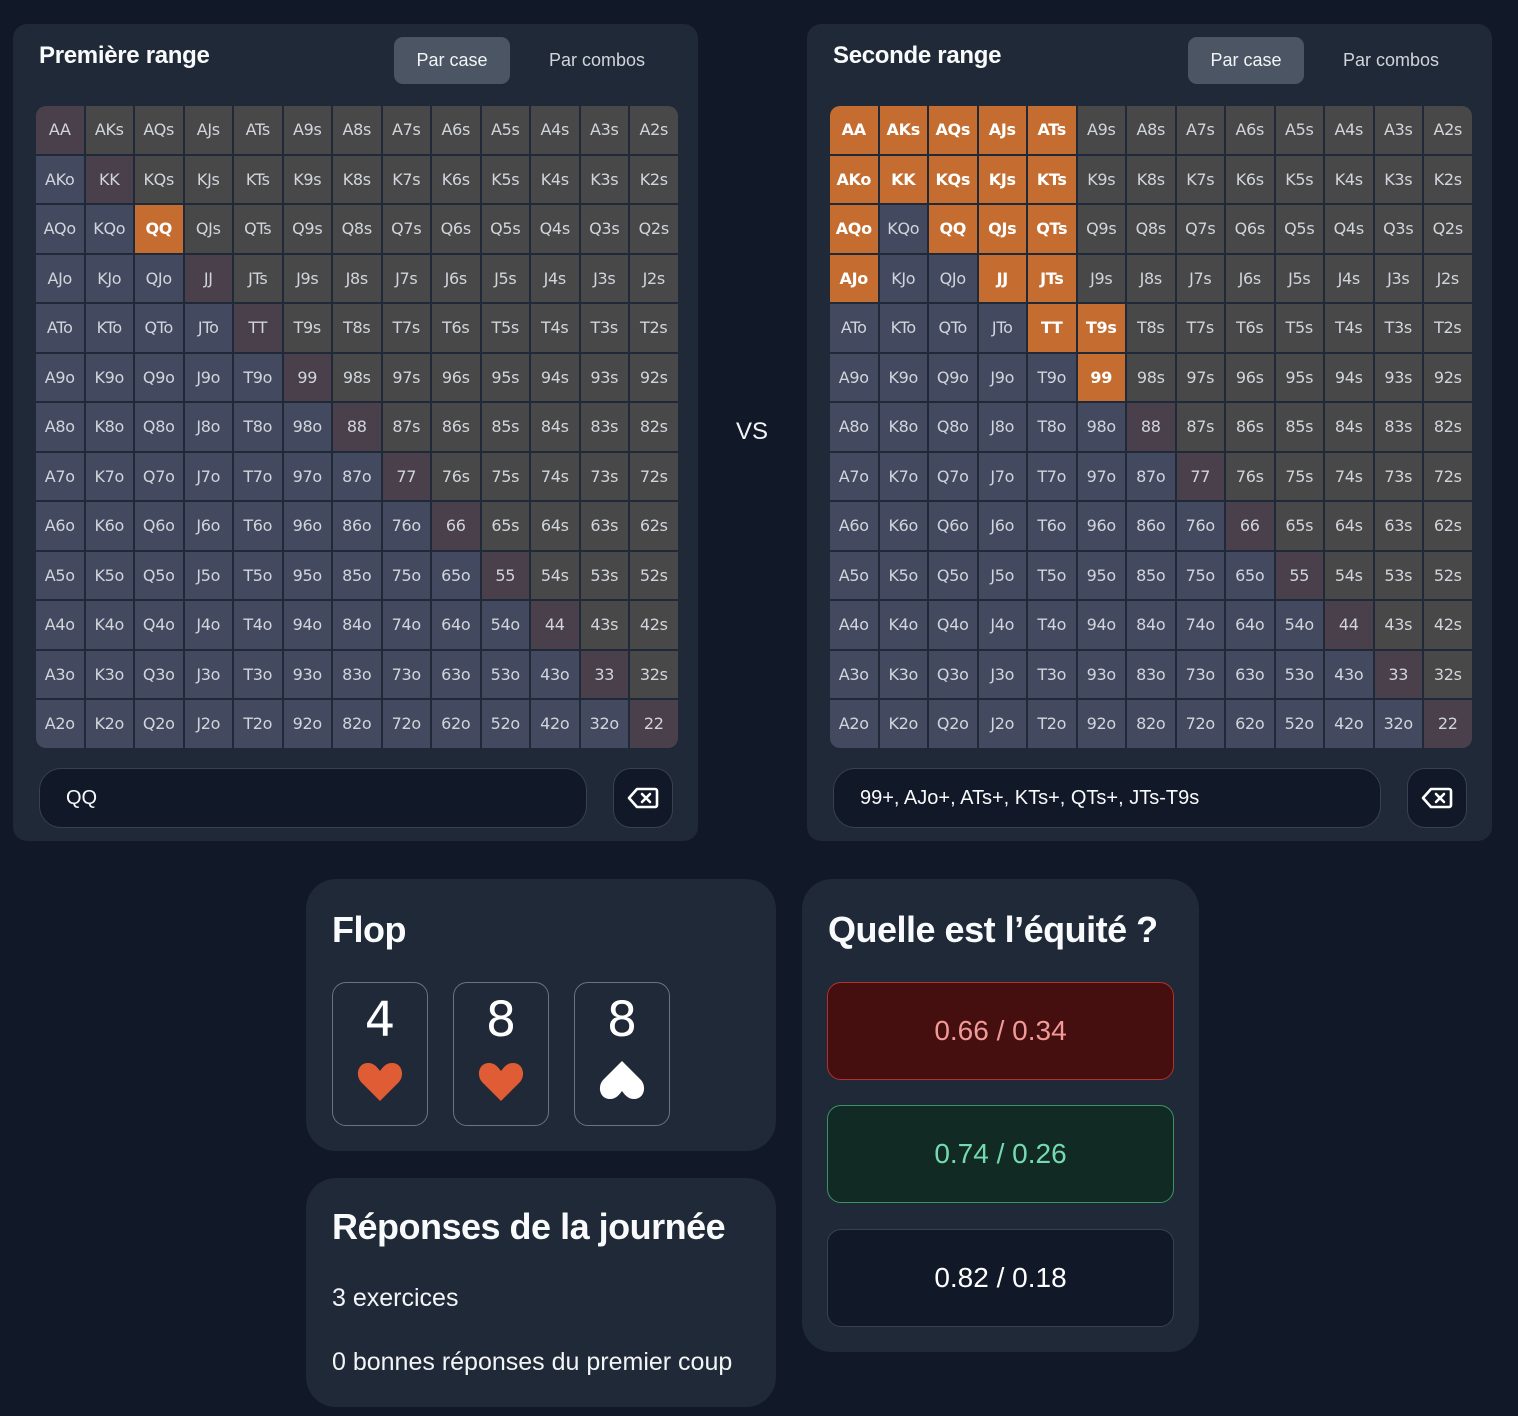 Image resolution: width=1518 pixels, height=1416 pixels. I want to click on hand-cell-95s: 95s, so click(1299, 377).